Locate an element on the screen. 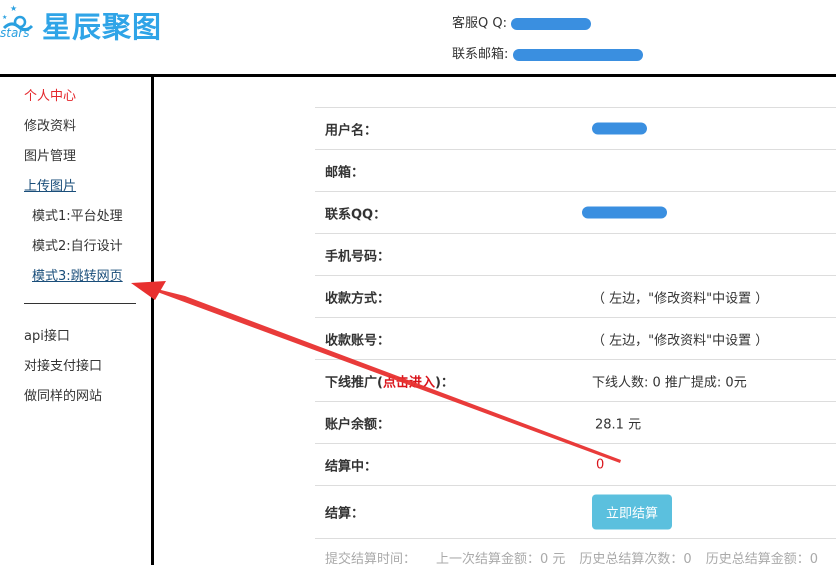 This screenshot has width=836, height=567. table-row: 联系QQ： is located at coordinates (575, 213).